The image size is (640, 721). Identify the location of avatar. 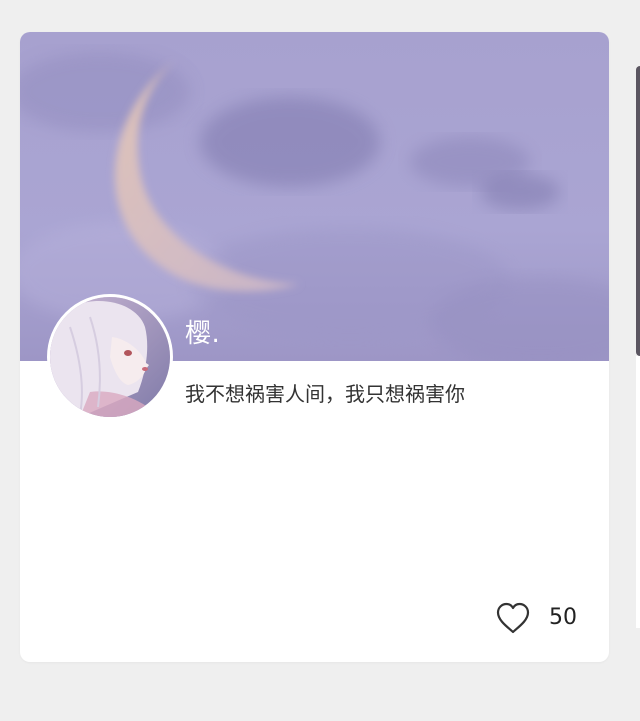
(110, 357).